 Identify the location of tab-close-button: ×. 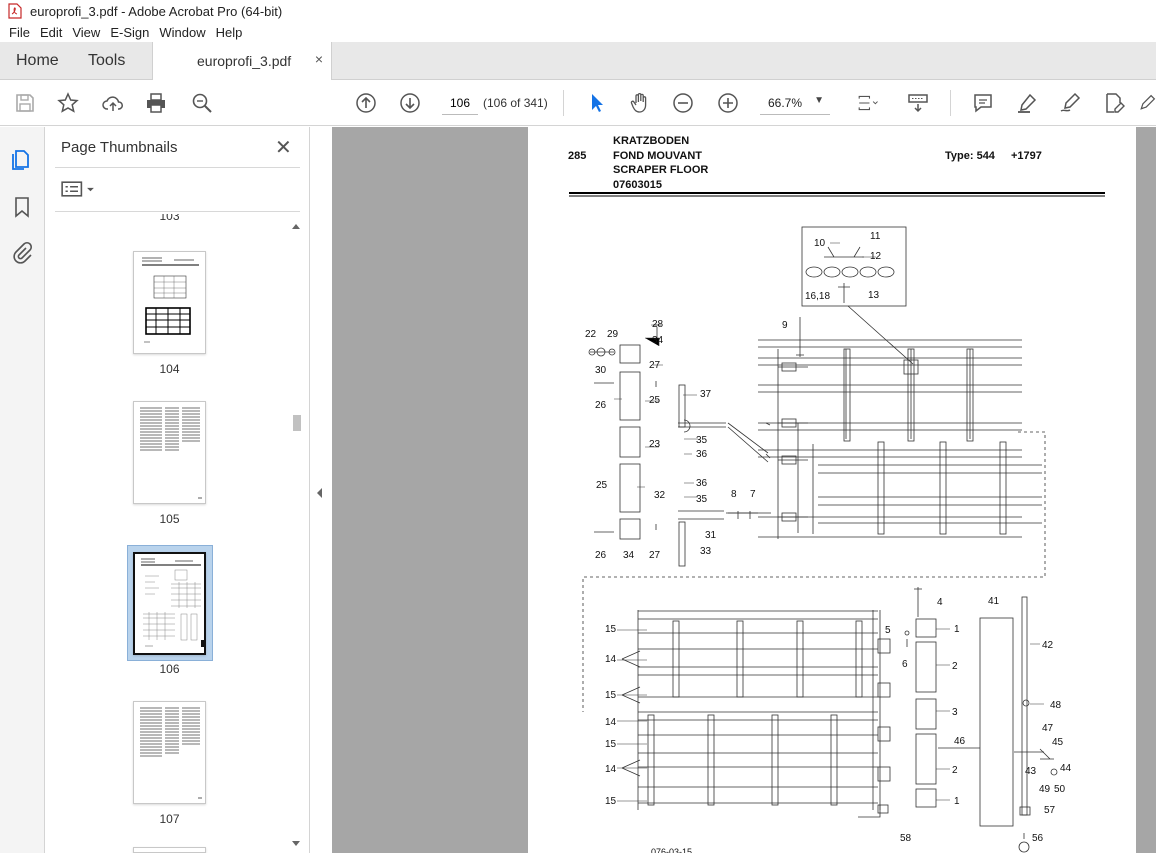
(319, 59).